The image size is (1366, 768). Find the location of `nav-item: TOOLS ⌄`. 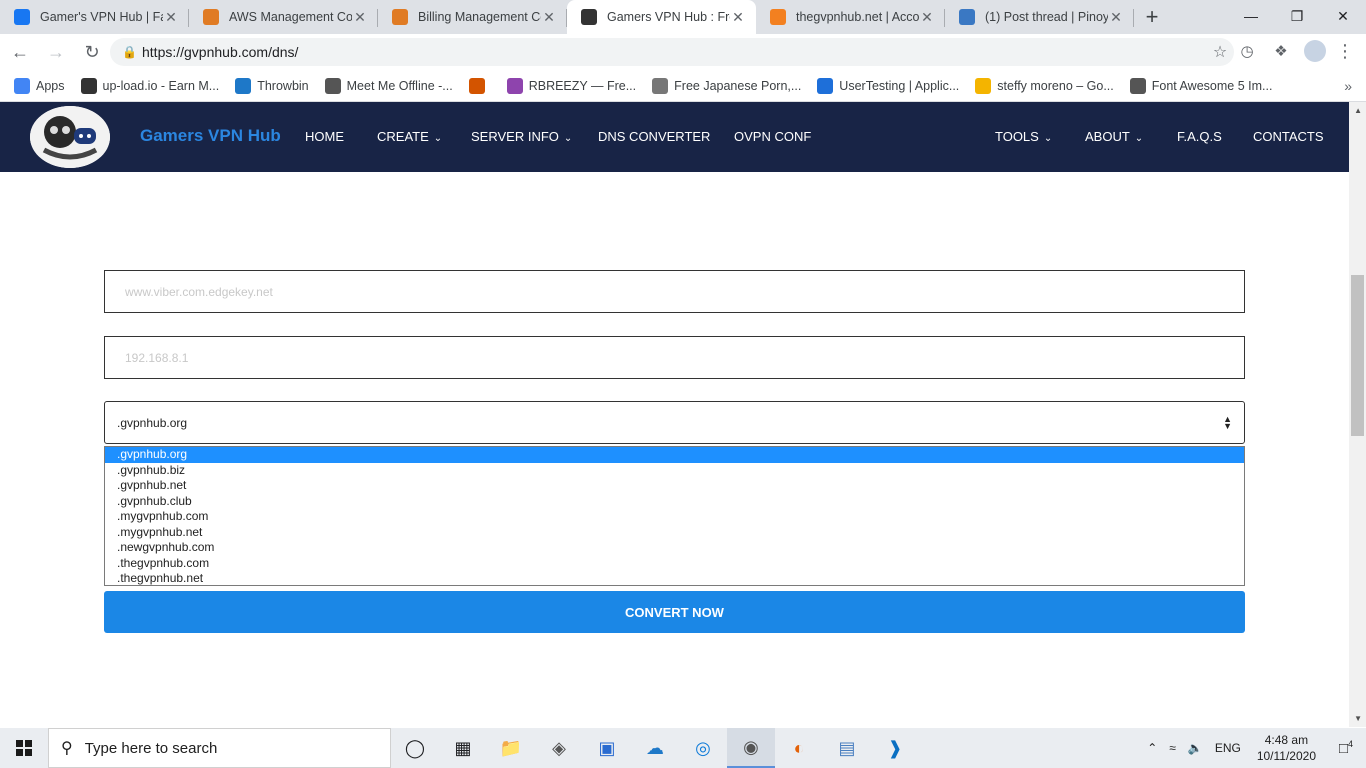

nav-item: TOOLS ⌄ is located at coordinates (1023, 136).